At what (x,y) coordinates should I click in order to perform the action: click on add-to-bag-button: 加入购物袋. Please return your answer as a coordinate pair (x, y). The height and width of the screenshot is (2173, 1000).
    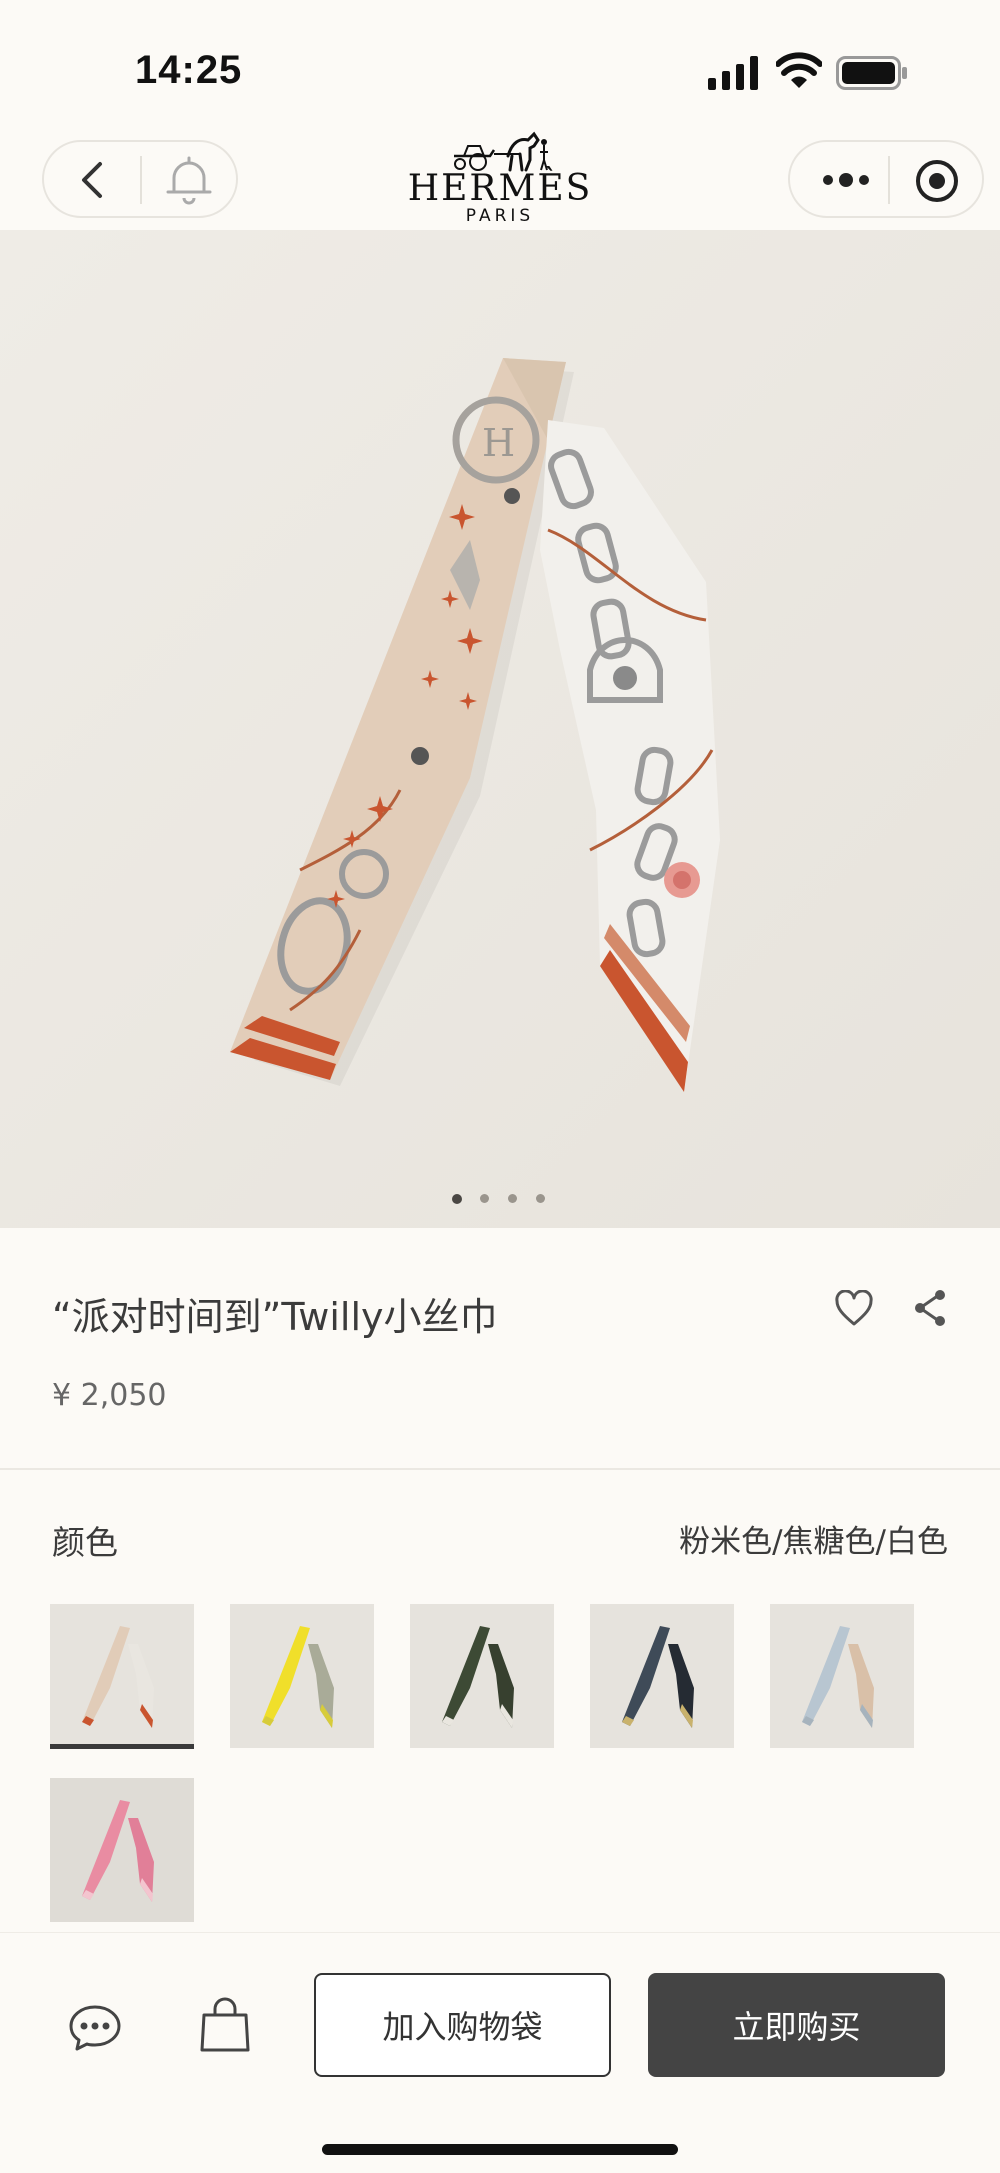
    Looking at the image, I should click on (462, 2025).